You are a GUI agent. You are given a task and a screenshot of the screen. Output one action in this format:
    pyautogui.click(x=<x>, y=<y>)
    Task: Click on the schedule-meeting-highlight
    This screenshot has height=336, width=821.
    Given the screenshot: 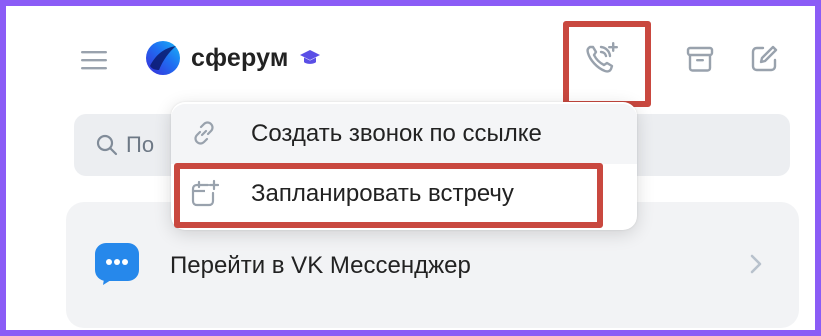 What is the action you would take?
    pyautogui.click(x=388, y=195)
    